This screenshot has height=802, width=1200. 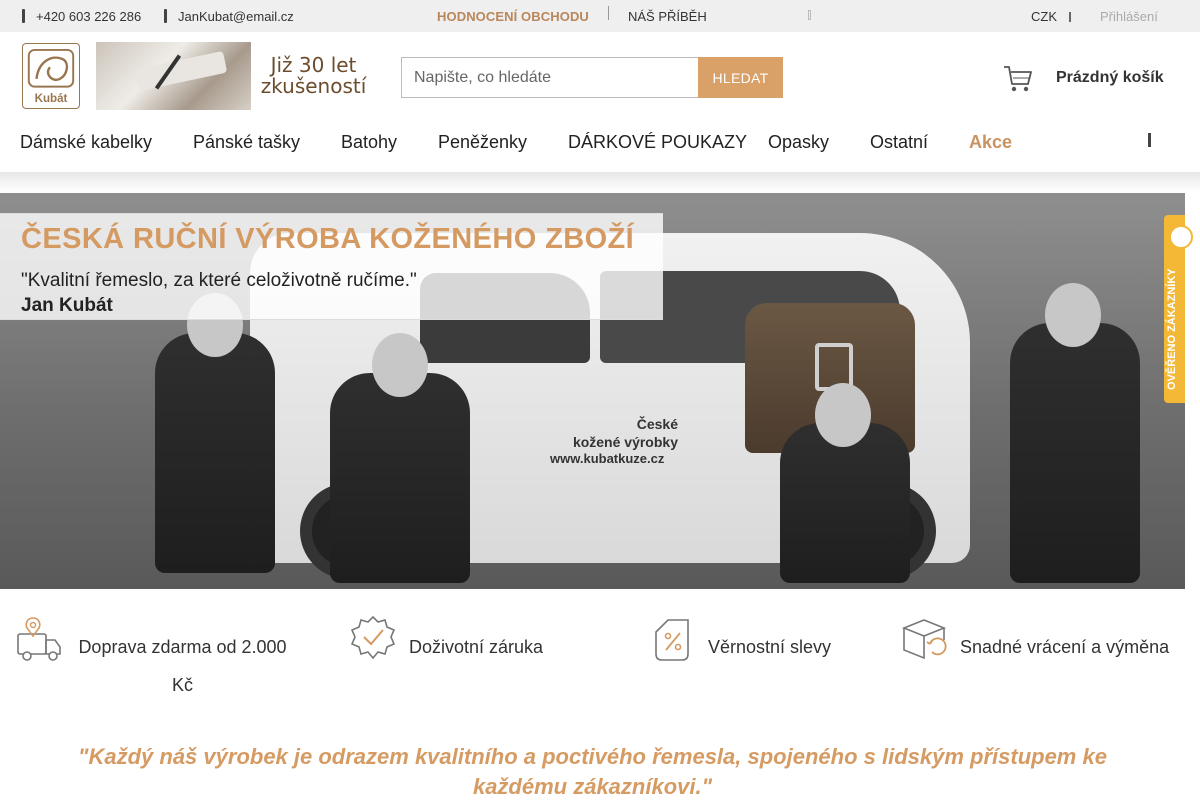 I want to click on login-link: Přihlášení, so click(x=1129, y=16).